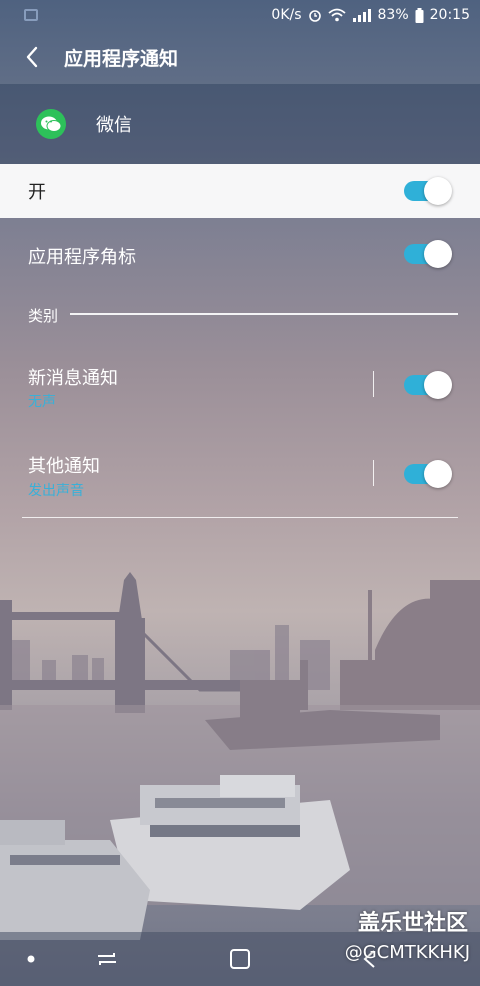 The image size is (480, 986). I want to click on badge-setting-label: 应用程序角标, so click(82, 257).